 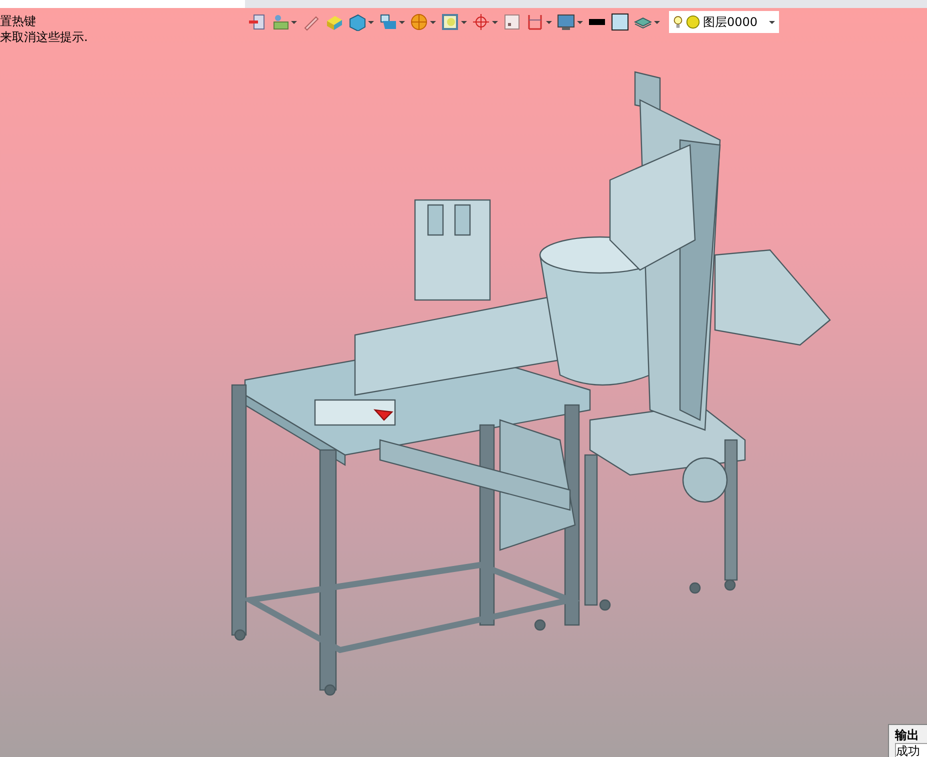 I want to click on layer-dropdown: 图层0000, so click(x=724, y=22).